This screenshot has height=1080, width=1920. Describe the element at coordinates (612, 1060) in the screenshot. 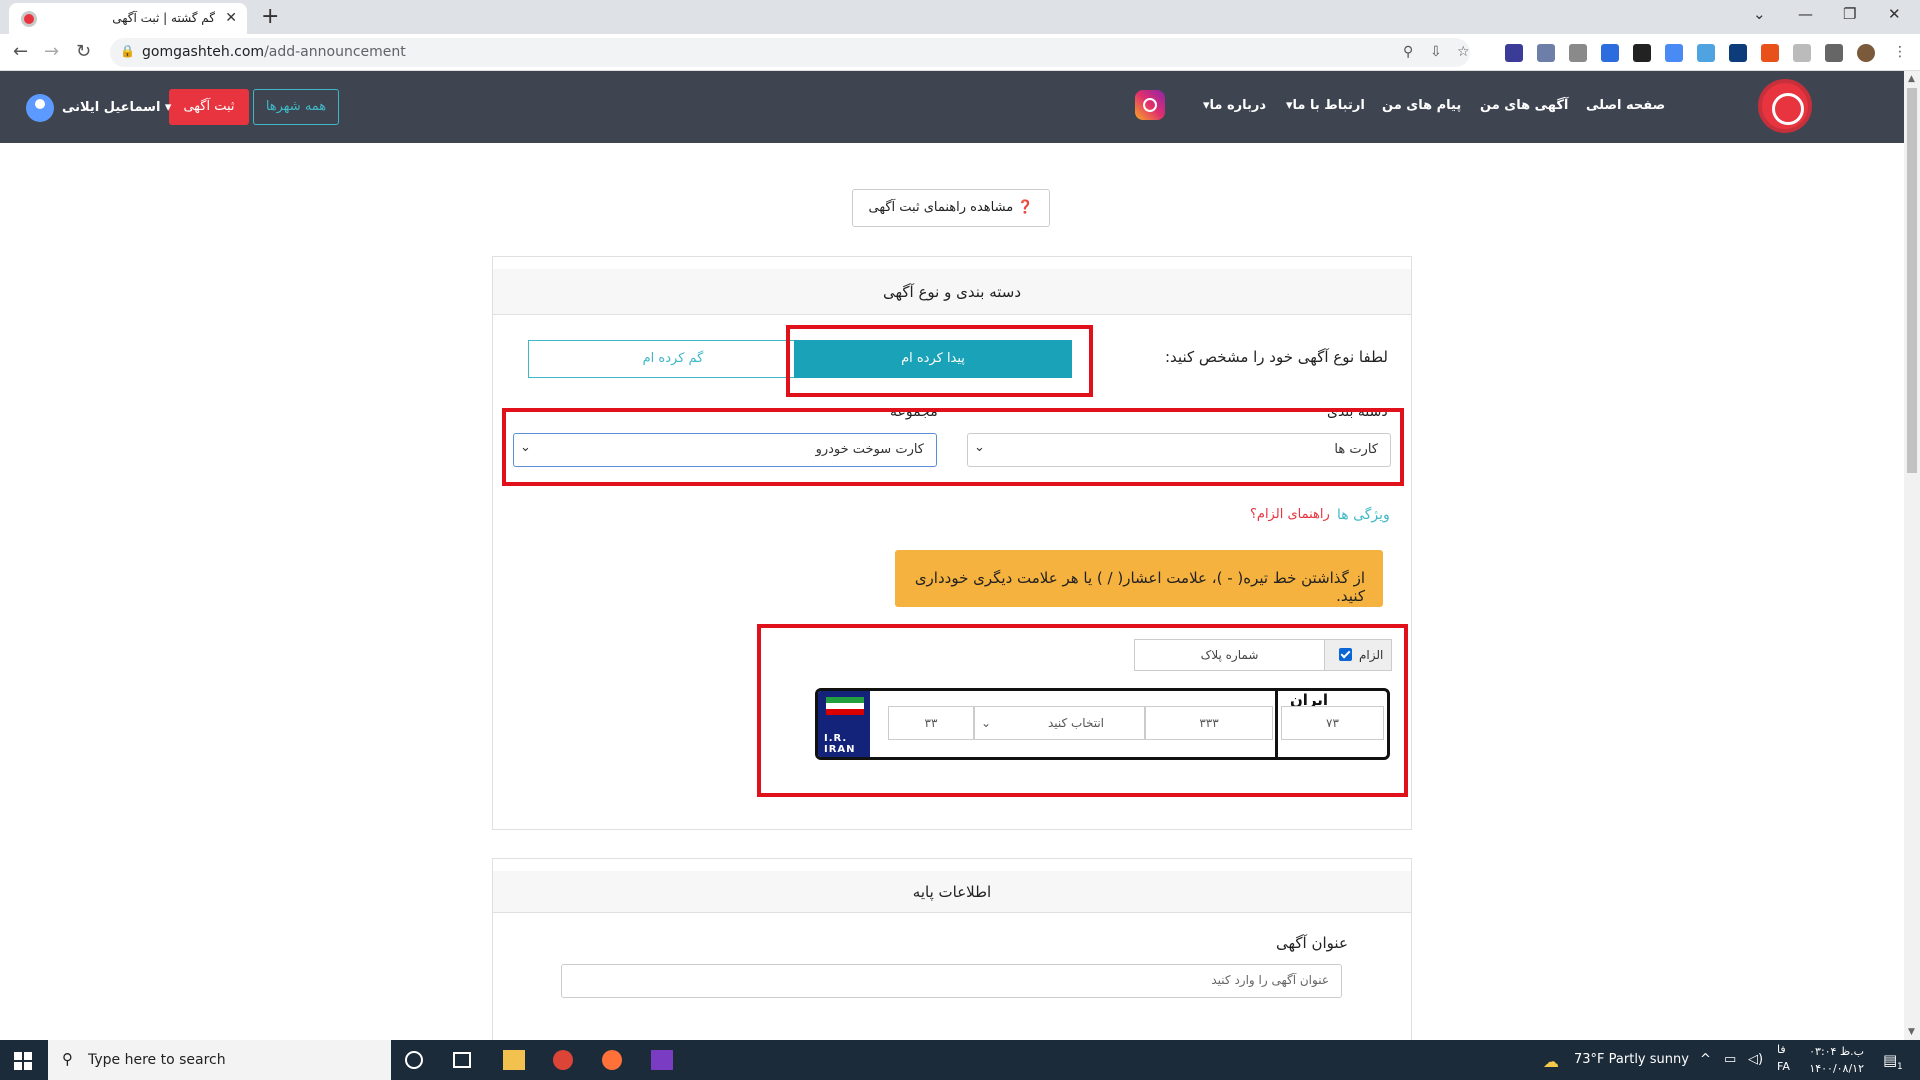

I see `firefox-icon` at that location.